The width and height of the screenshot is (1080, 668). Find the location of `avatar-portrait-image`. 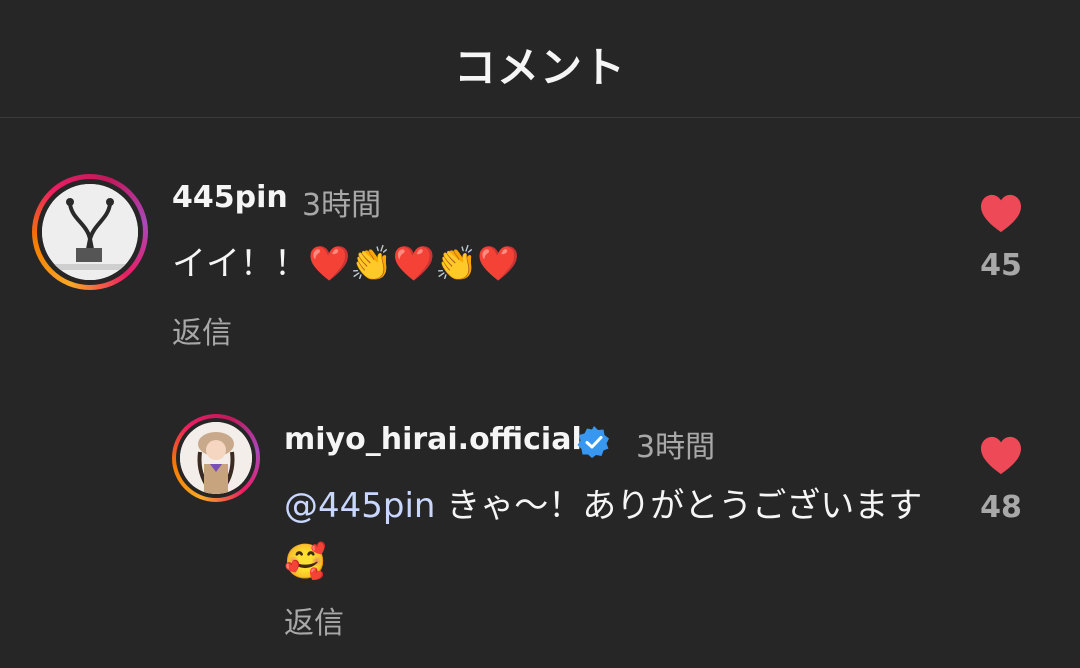

avatar-portrait-image is located at coordinates (216, 458).